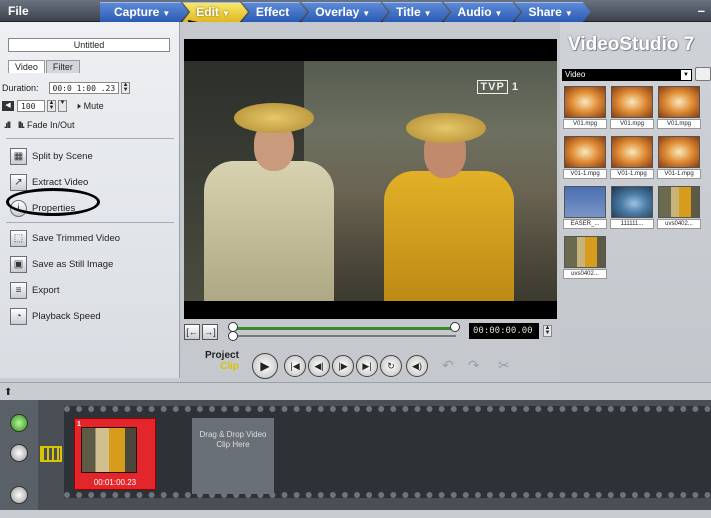  I want to click on volume-button: ◀), so click(417, 366).